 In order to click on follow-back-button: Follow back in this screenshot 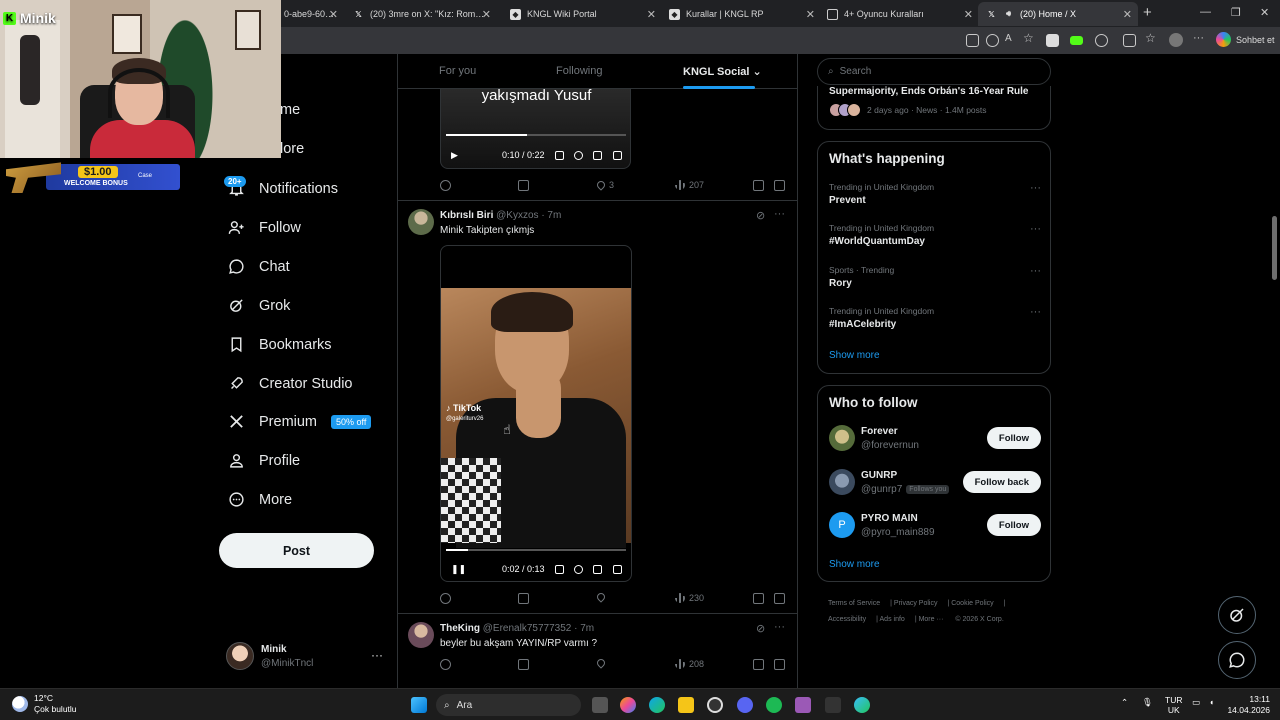, I will do `click(1001, 482)`.